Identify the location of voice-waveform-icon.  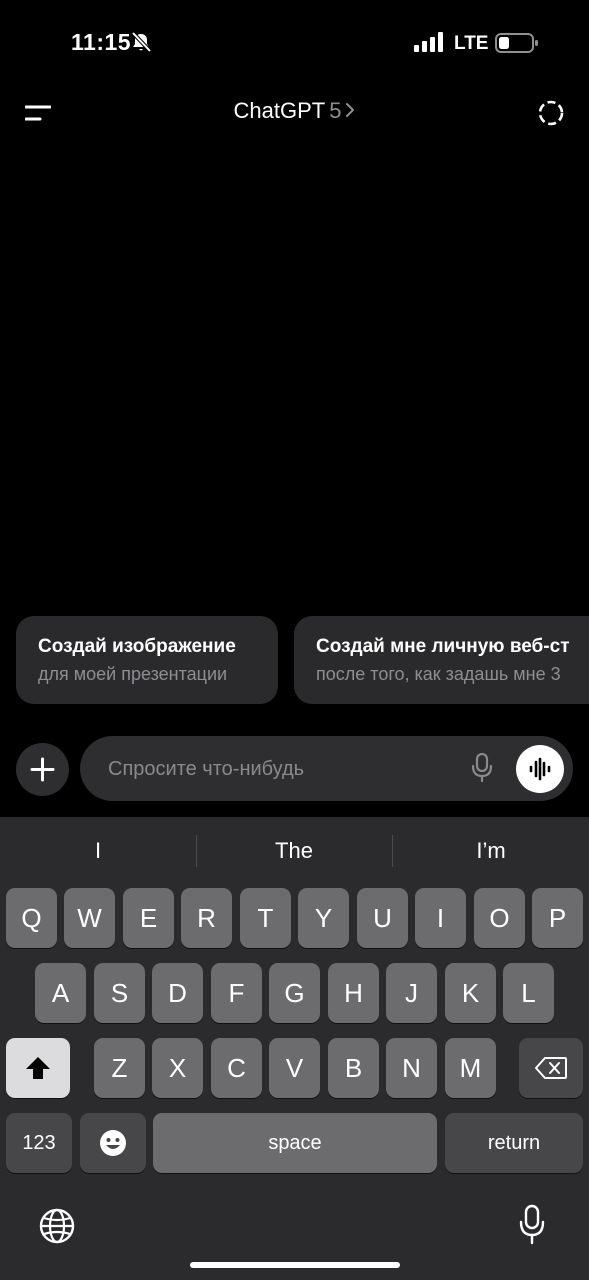
(540, 769).